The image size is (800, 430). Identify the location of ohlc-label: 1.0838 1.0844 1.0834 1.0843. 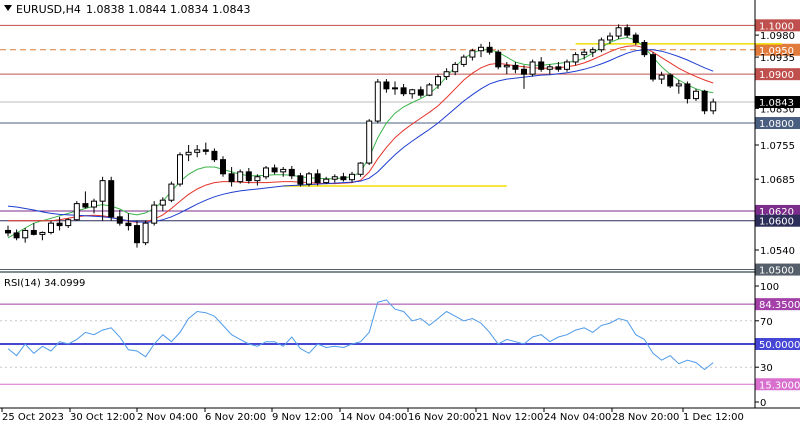
(168, 9).